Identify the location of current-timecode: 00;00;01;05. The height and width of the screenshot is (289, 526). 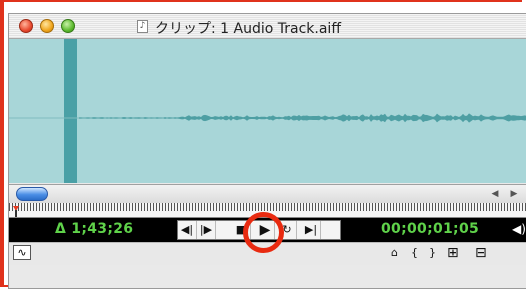
(430, 229).